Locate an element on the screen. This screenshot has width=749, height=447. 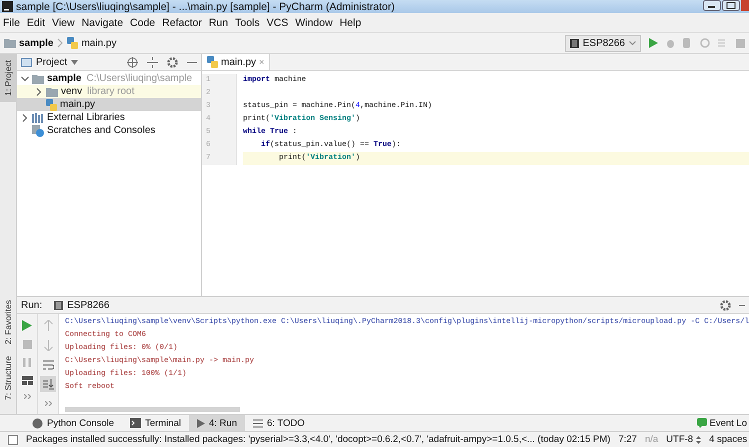
tree-item: sample C:\Users\liuqing\sample is located at coordinates (109, 78).